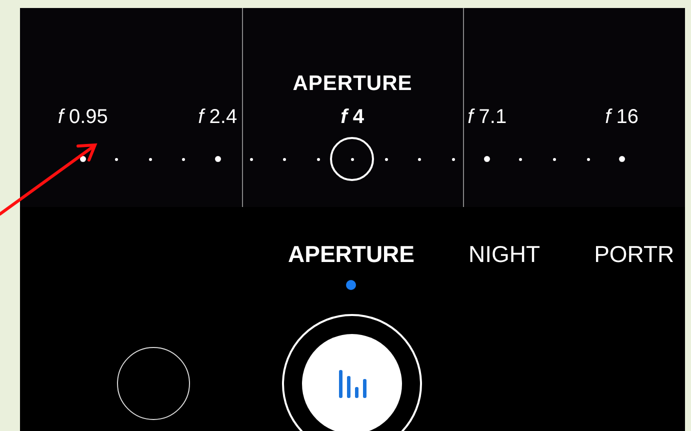 Image resolution: width=691 pixels, height=431 pixels. What do you see at coordinates (218, 117) in the screenshot?
I see `aperture-value: f 2.4` at bounding box center [218, 117].